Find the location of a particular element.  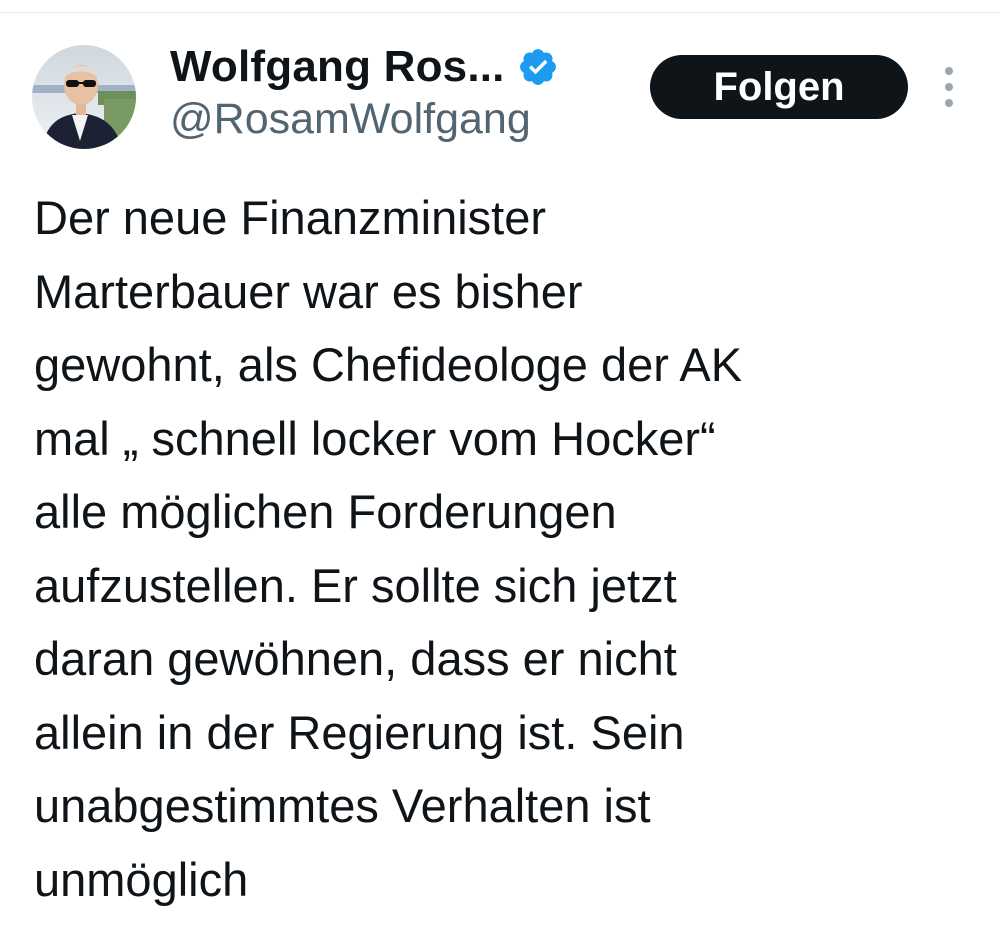

author-handle: @RosamWolfgang is located at coordinates (400, 119).